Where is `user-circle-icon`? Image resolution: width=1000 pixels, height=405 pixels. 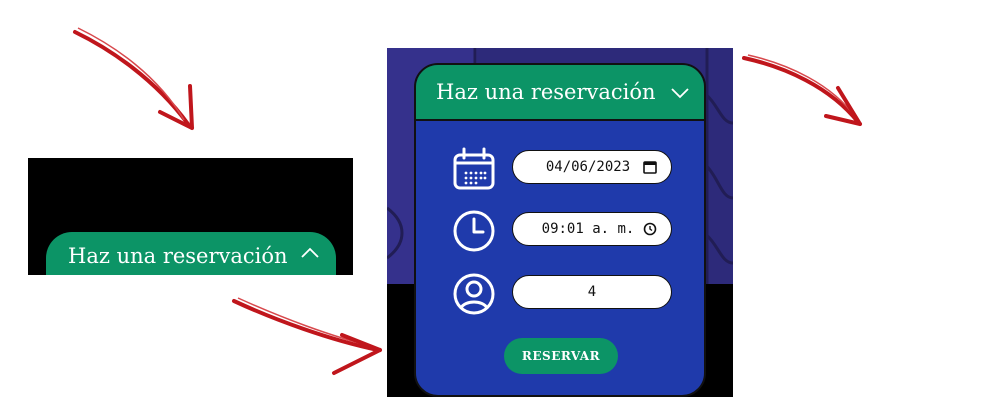 user-circle-icon is located at coordinates (474, 294).